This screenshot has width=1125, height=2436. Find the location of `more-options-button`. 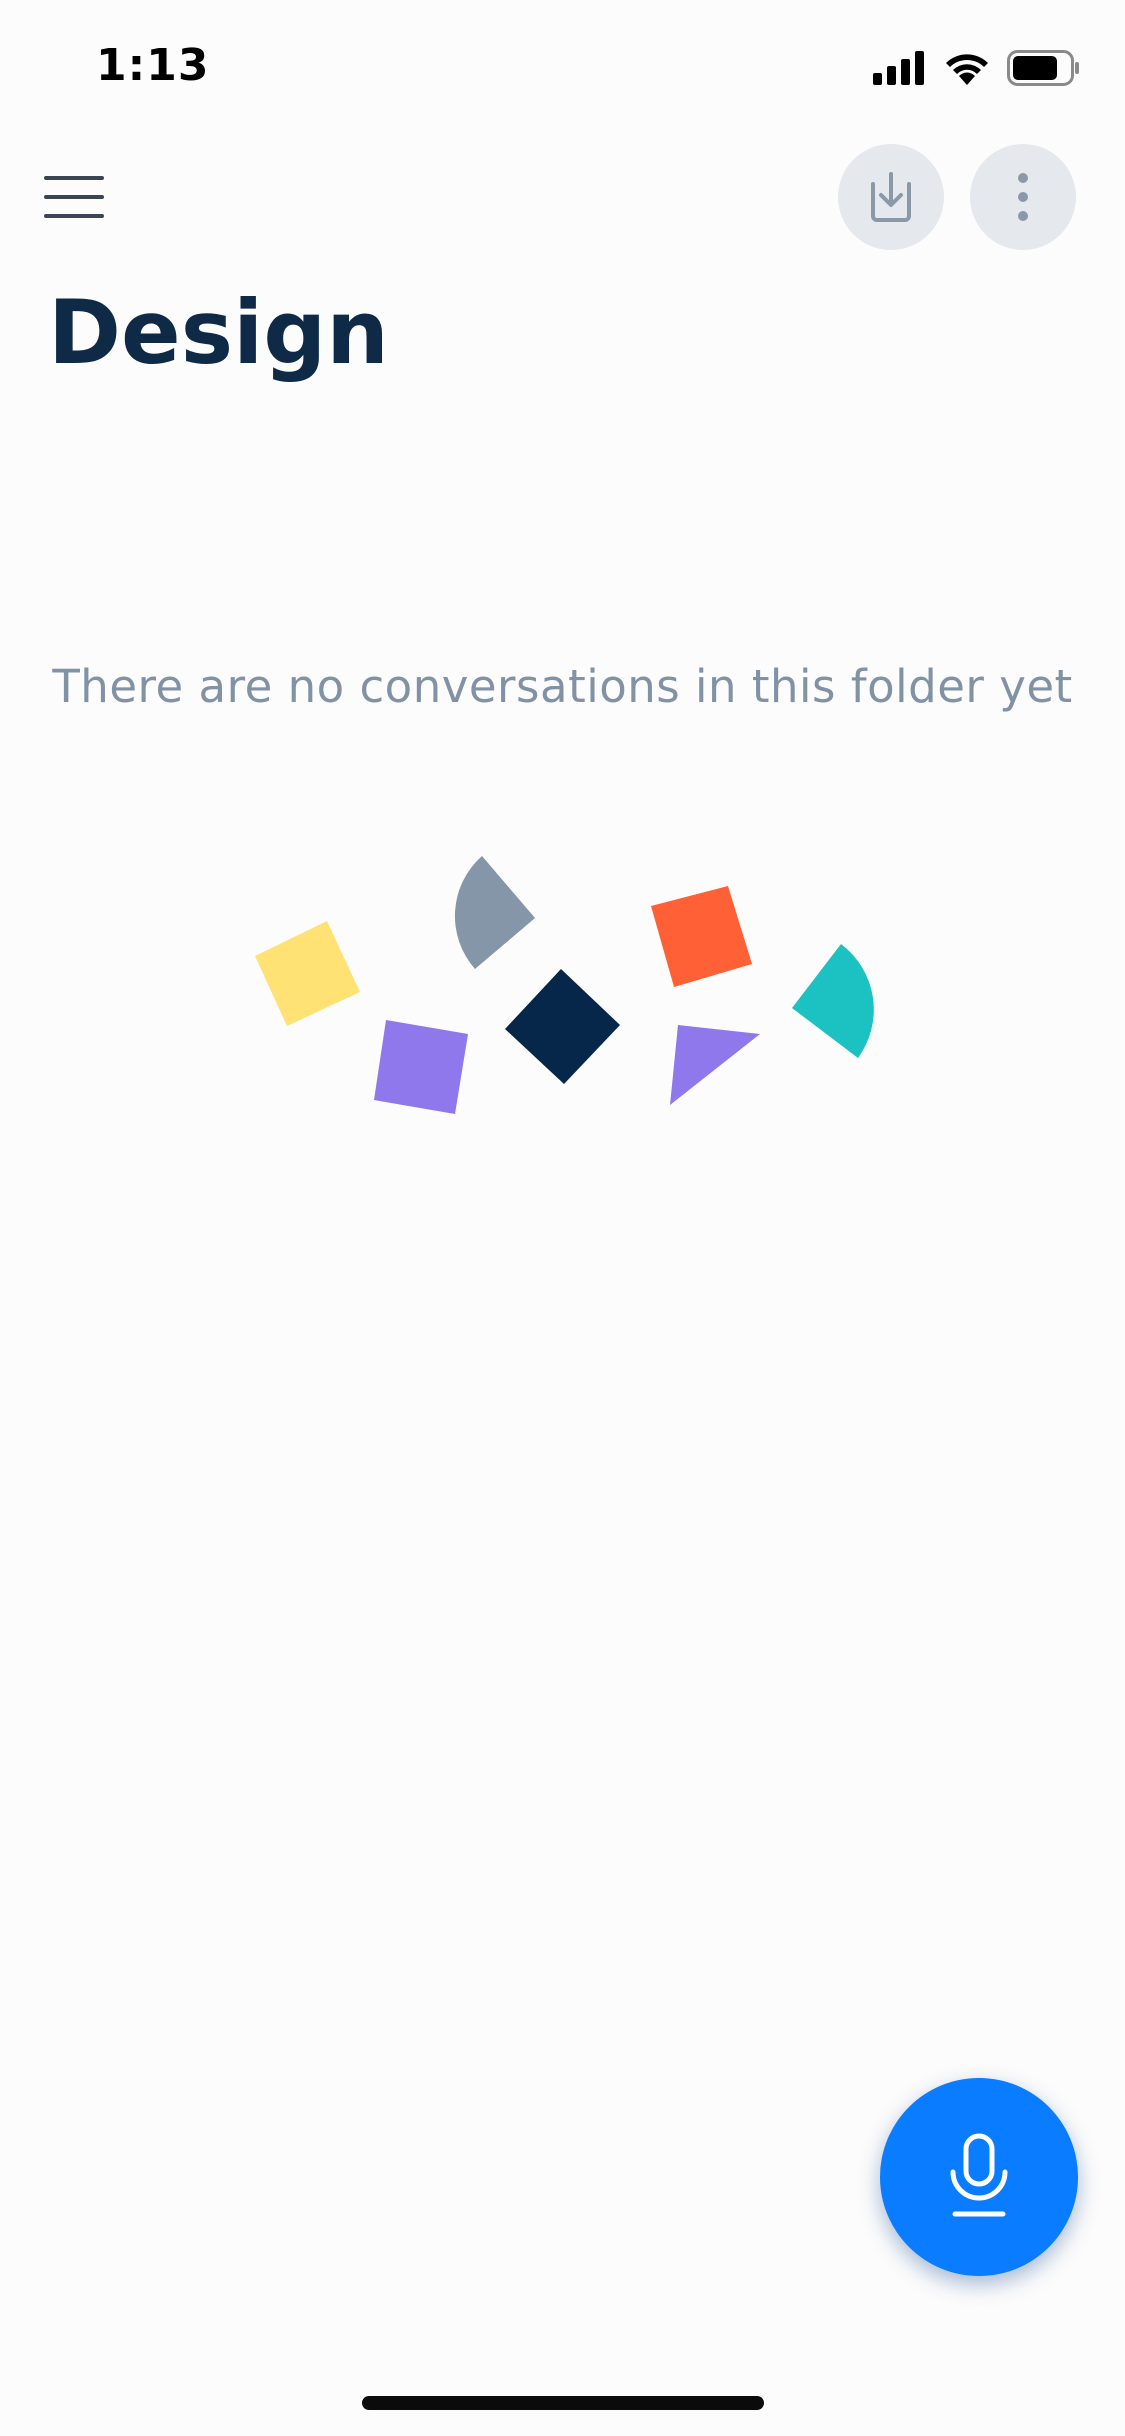

more-options-button is located at coordinates (1023, 197).